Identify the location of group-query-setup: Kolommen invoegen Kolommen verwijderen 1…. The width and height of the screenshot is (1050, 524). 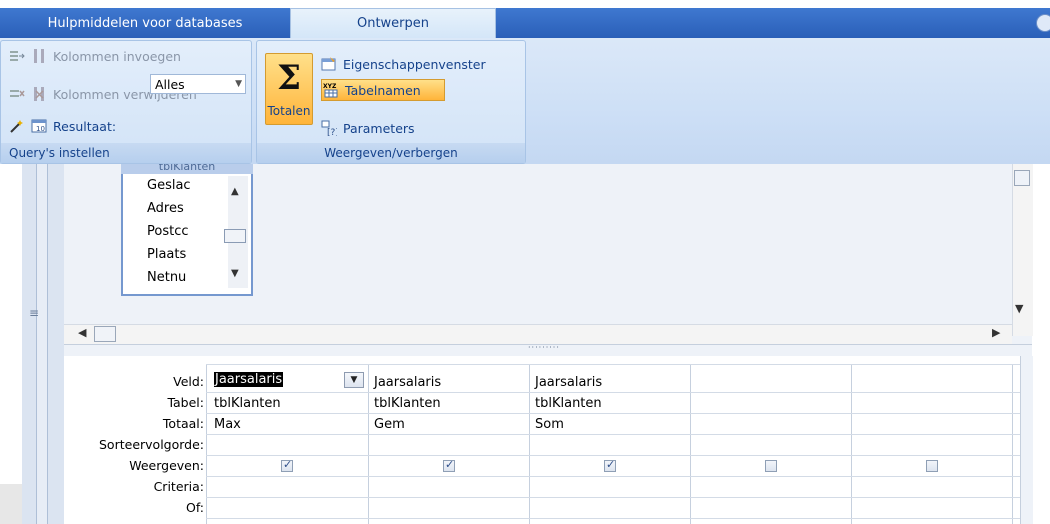
(126, 102).